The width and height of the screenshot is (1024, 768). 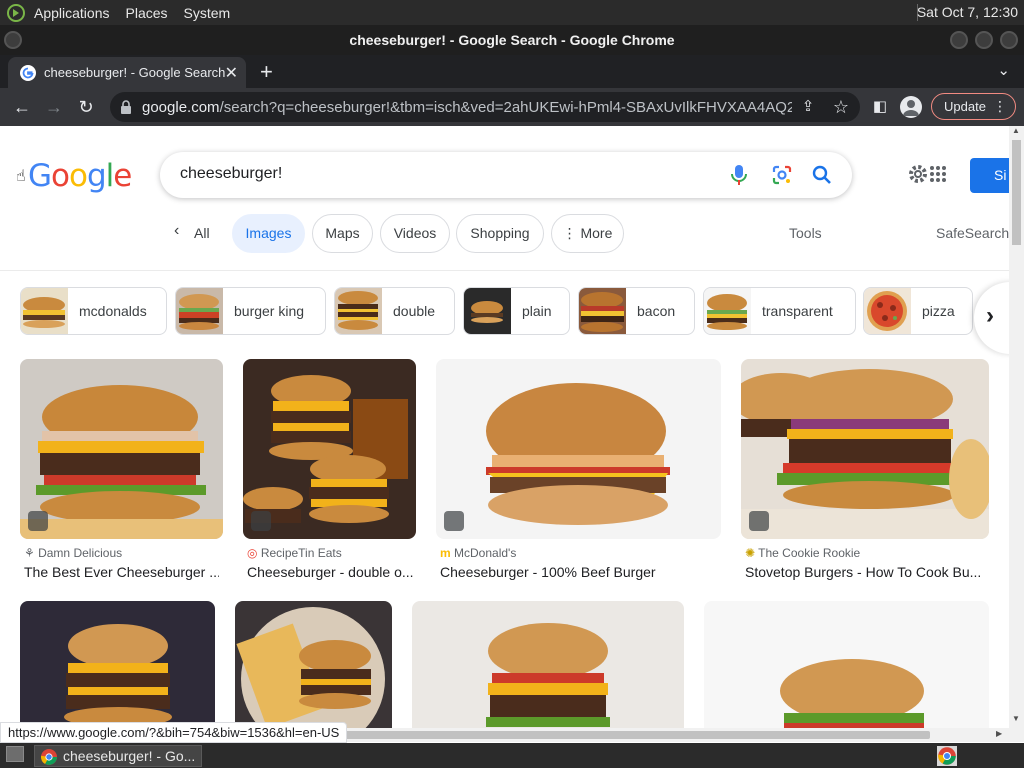 What do you see at coordinates (989, 175) in the screenshot?
I see `sign-in-button: Si` at bounding box center [989, 175].